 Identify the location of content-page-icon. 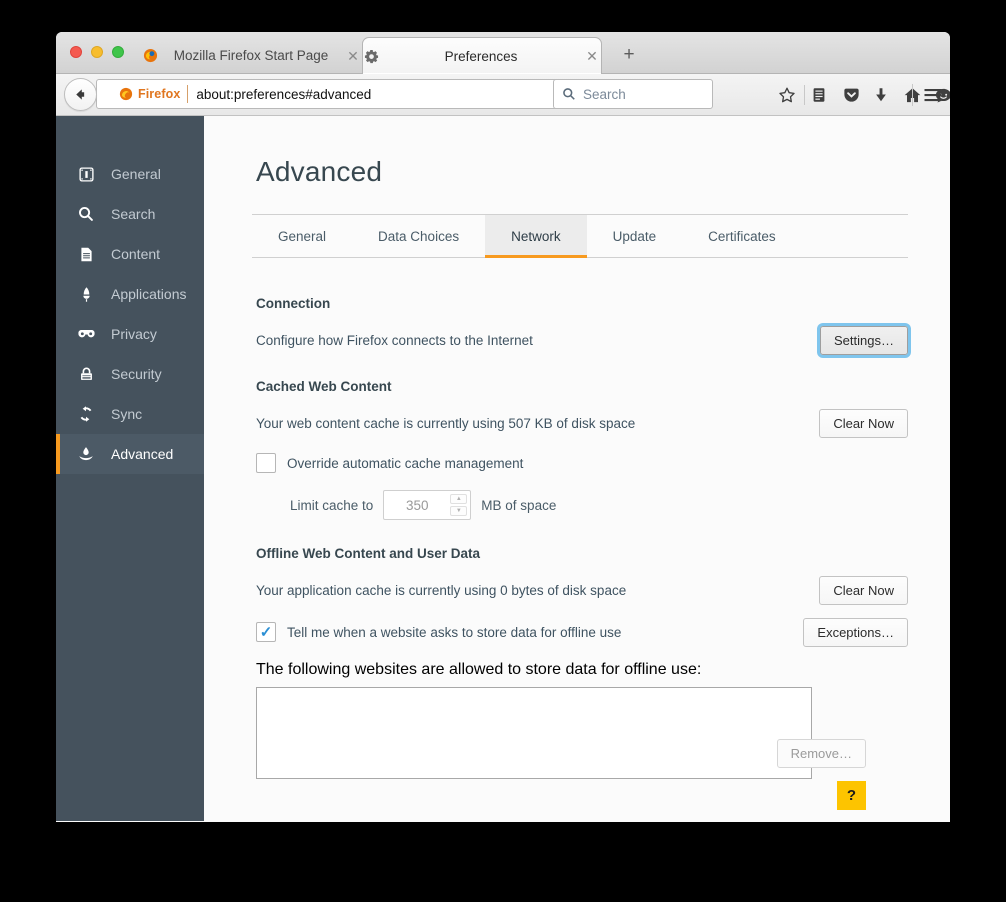
(86, 254).